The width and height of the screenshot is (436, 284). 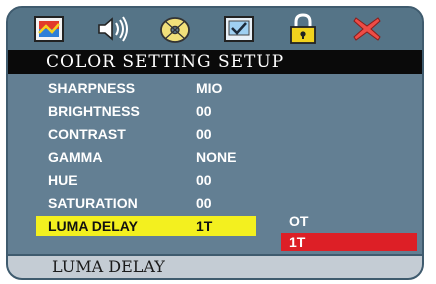 I want to click on setting-row-brightness: BRIGHTNESS 00, so click(x=146, y=111).